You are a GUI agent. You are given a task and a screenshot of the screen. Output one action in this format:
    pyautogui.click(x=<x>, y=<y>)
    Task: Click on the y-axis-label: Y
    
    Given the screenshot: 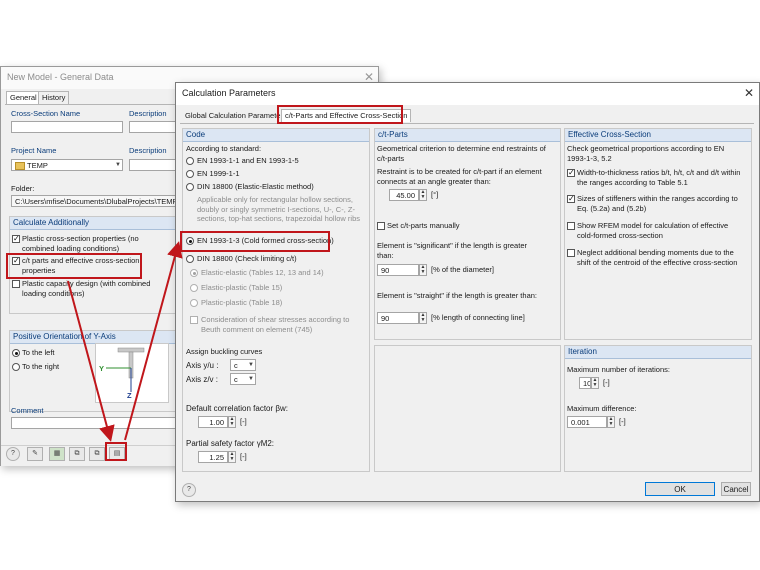 What is the action you would take?
    pyautogui.click(x=102, y=368)
    